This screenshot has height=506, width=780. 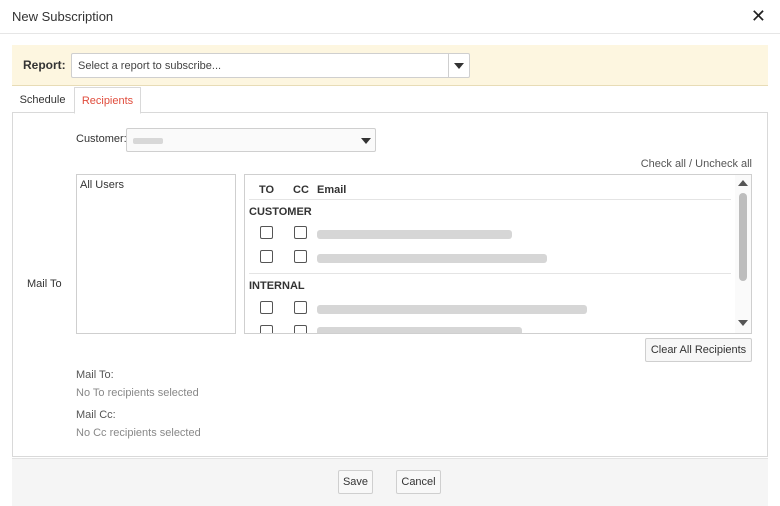 What do you see at coordinates (101, 139) in the screenshot?
I see `customer-label: Customer:` at bounding box center [101, 139].